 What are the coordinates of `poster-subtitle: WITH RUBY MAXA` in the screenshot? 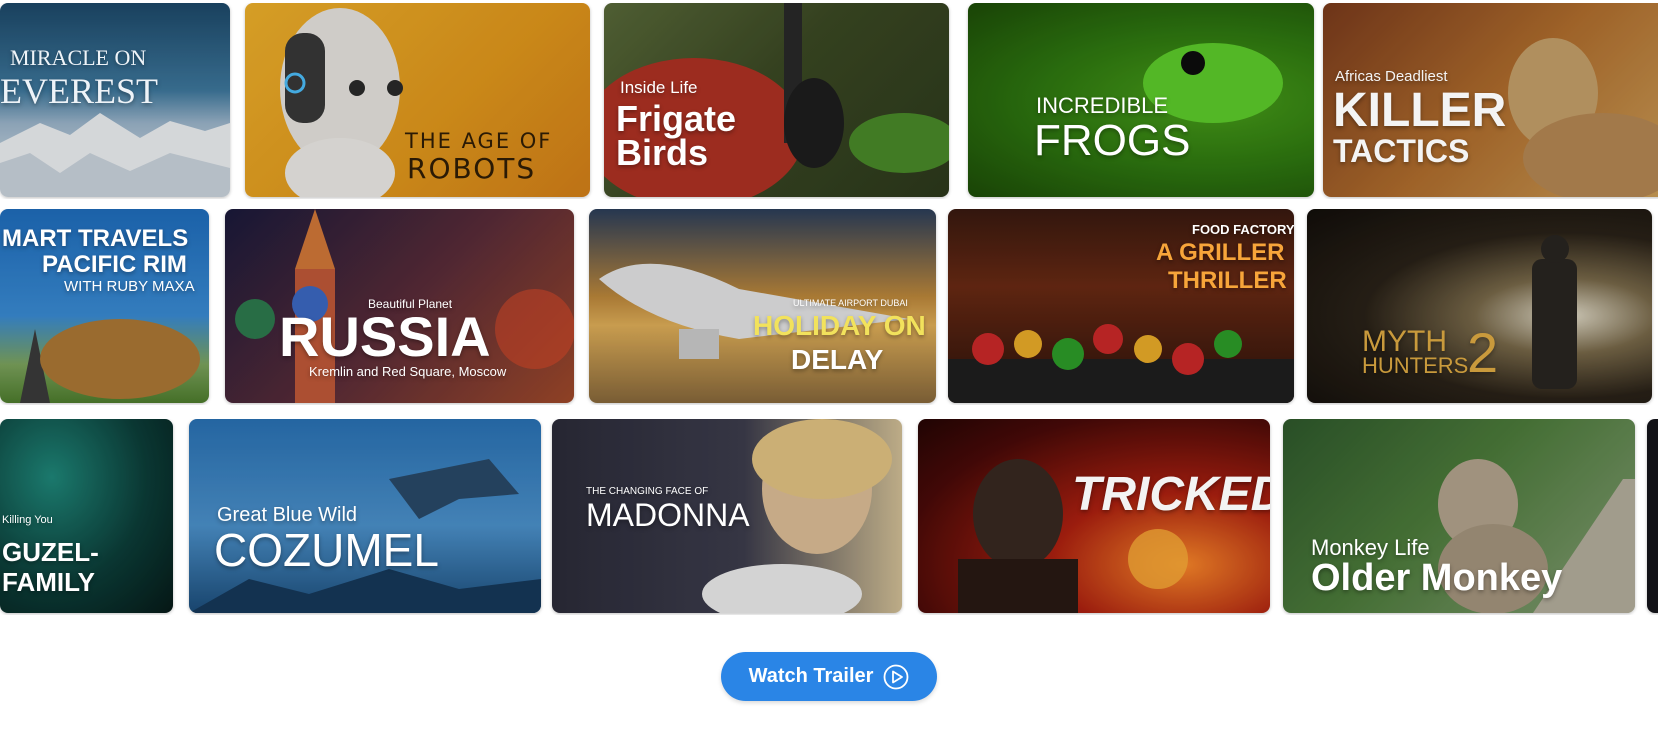 It's located at (129, 286).